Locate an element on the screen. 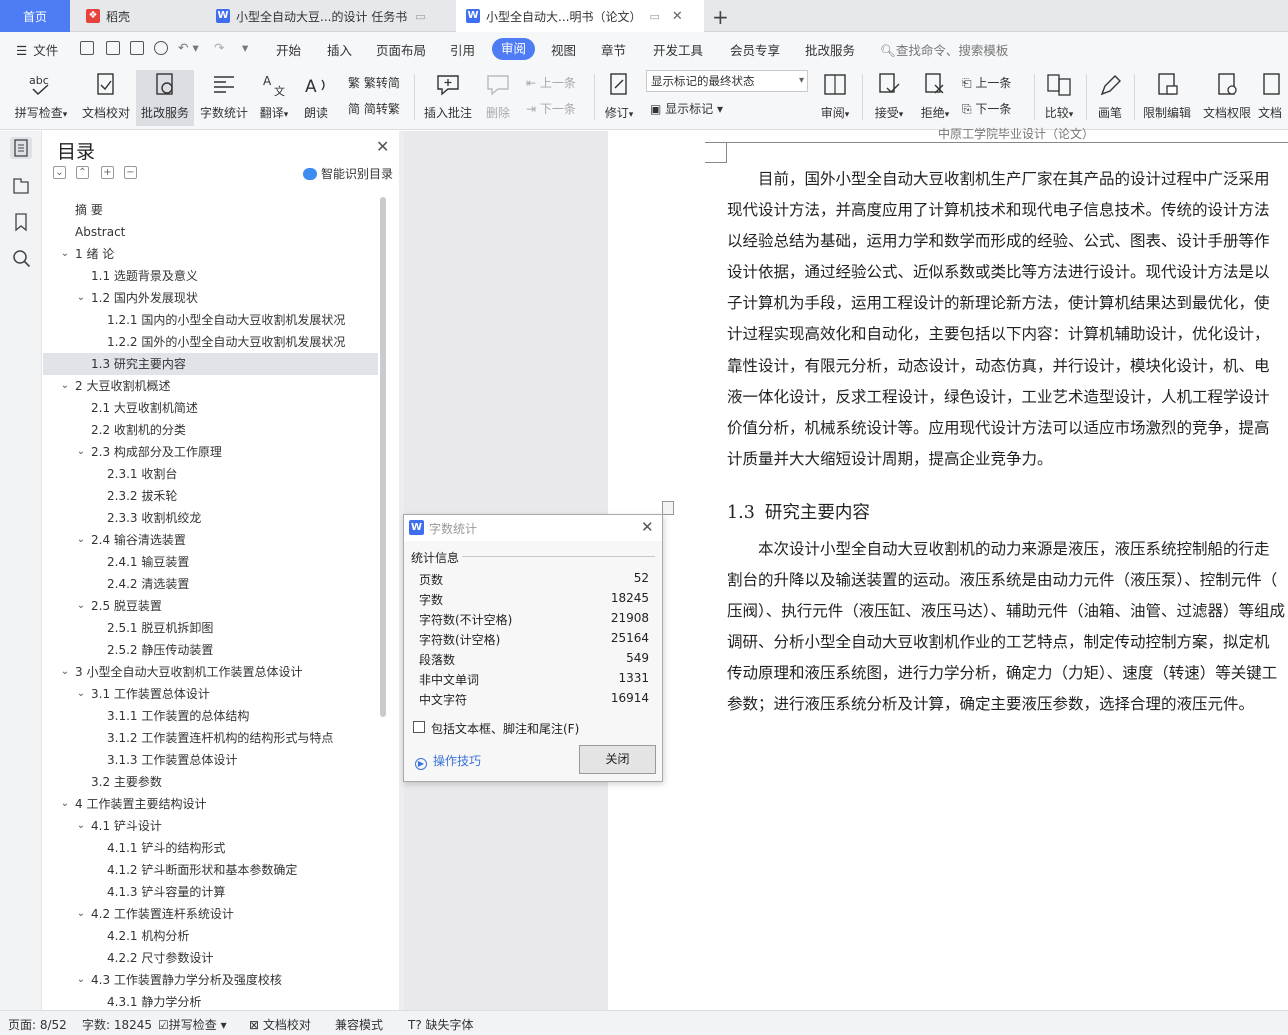 The height and width of the screenshot is (1035, 1288). include-textbox-label: 包括文本框、脚注和尾注(F) is located at coordinates (505, 728).